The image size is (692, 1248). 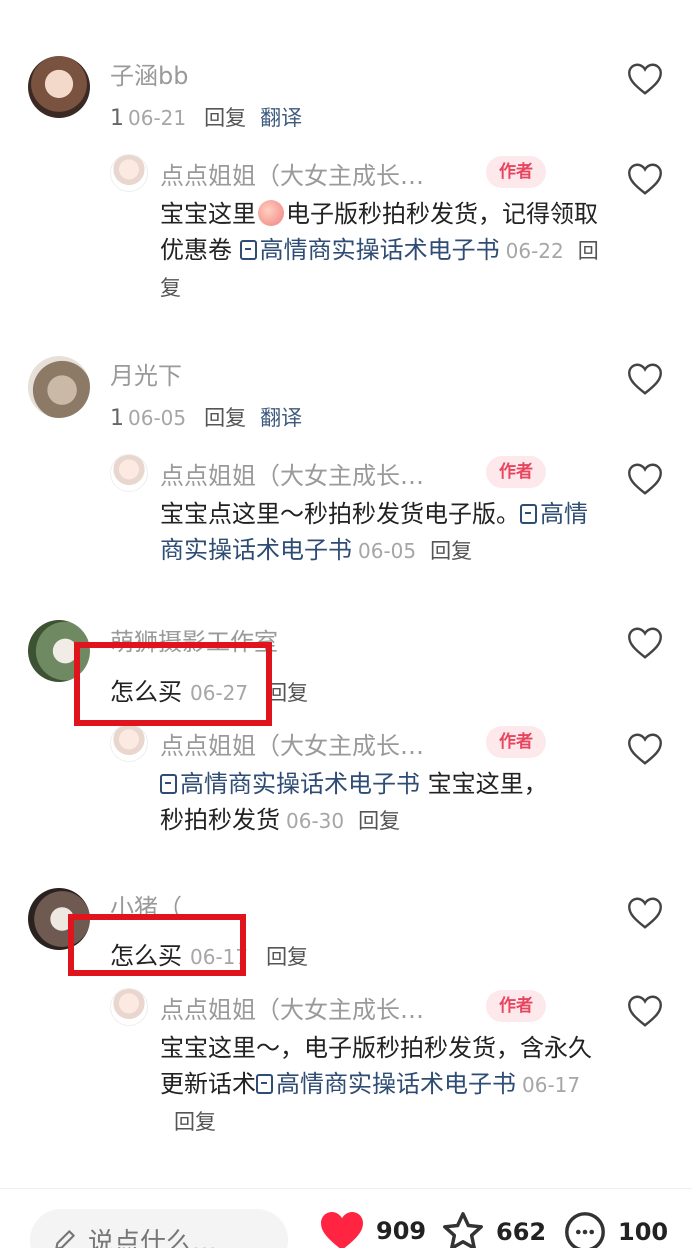 I want to click on comment-date: 06-05, so click(x=157, y=418).